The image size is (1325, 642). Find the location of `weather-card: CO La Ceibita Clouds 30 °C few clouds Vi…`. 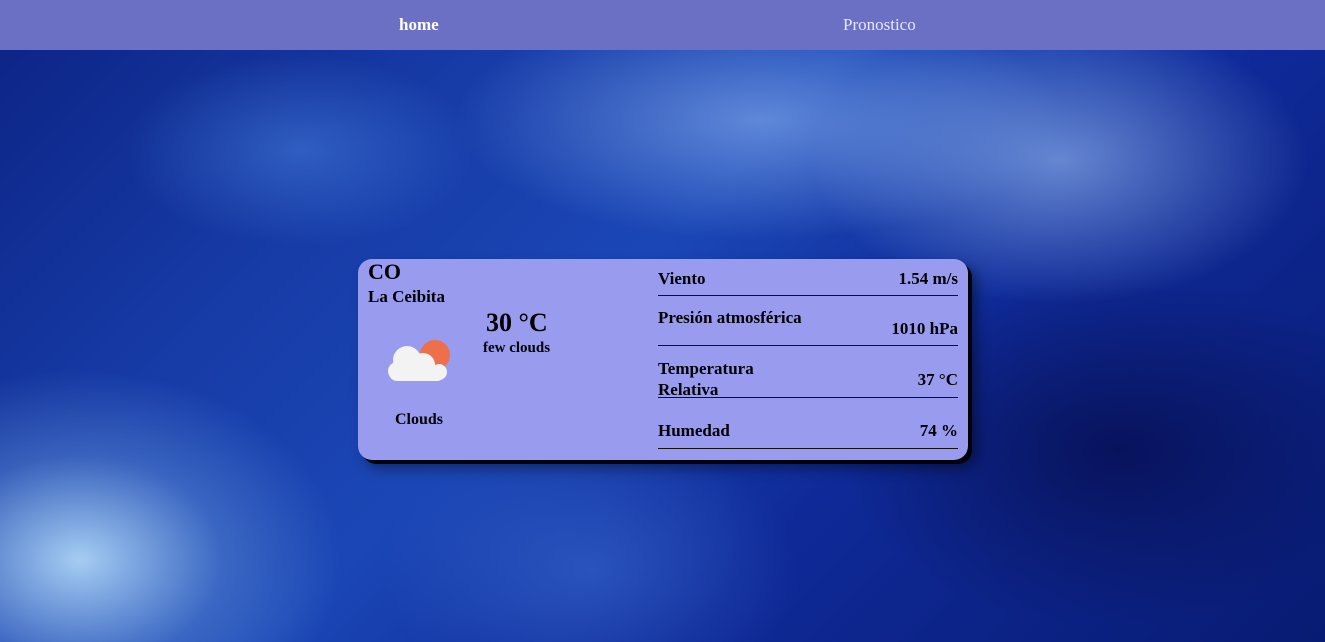

weather-card: CO La Ceibita Clouds 30 °C few clouds Vi… is located at coordinates (663, 359).